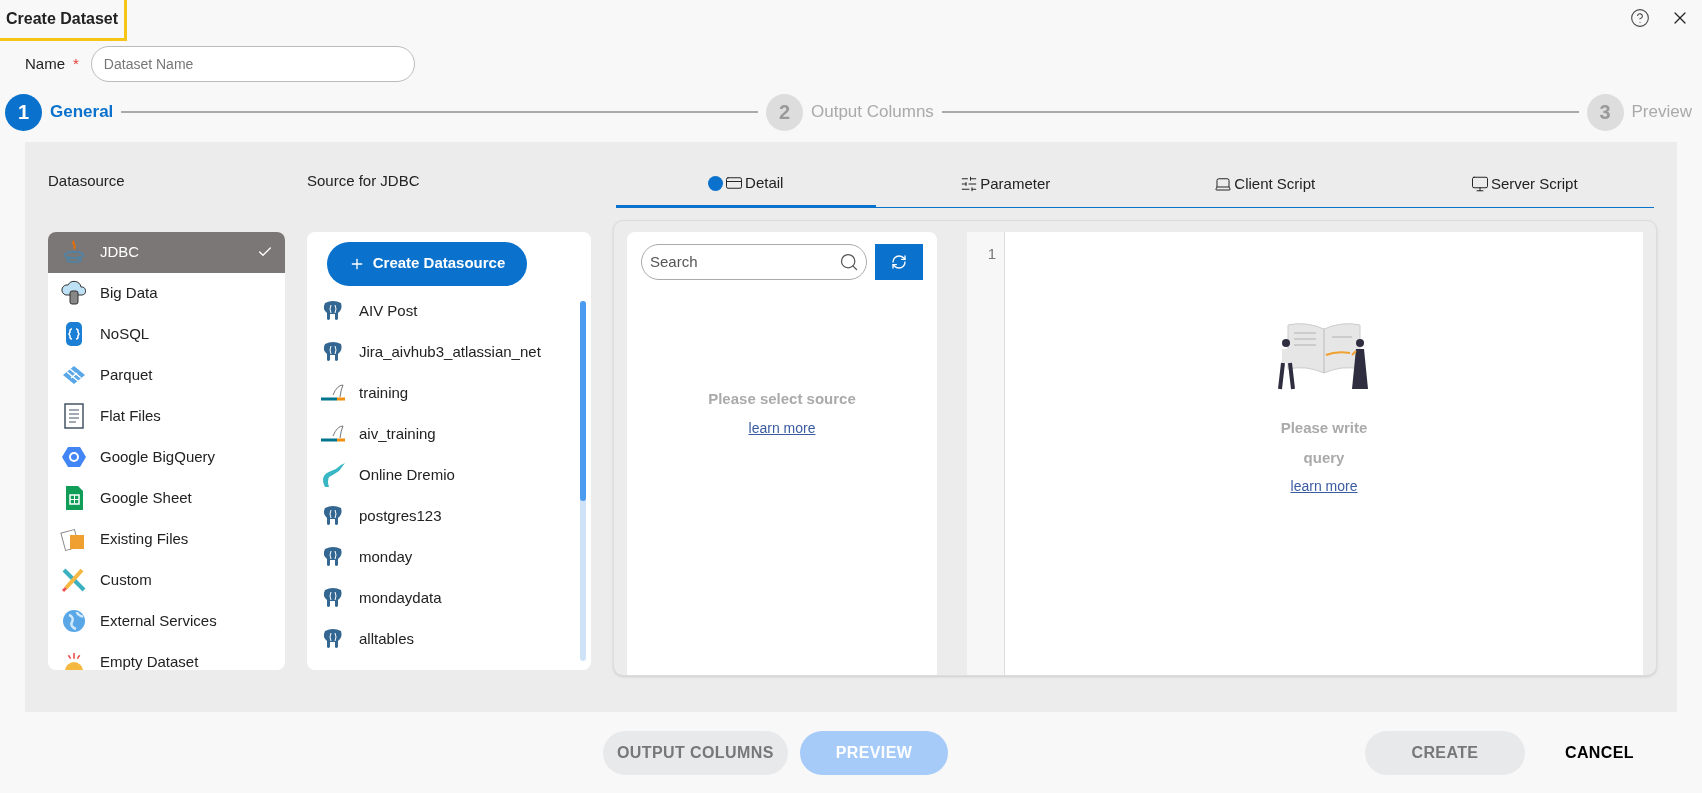 The width and height of the screenshot is (1702, 793). Describe the element at coordinates (166, 621) in the screenshot. I see `datasource-item: External Services` at that location.